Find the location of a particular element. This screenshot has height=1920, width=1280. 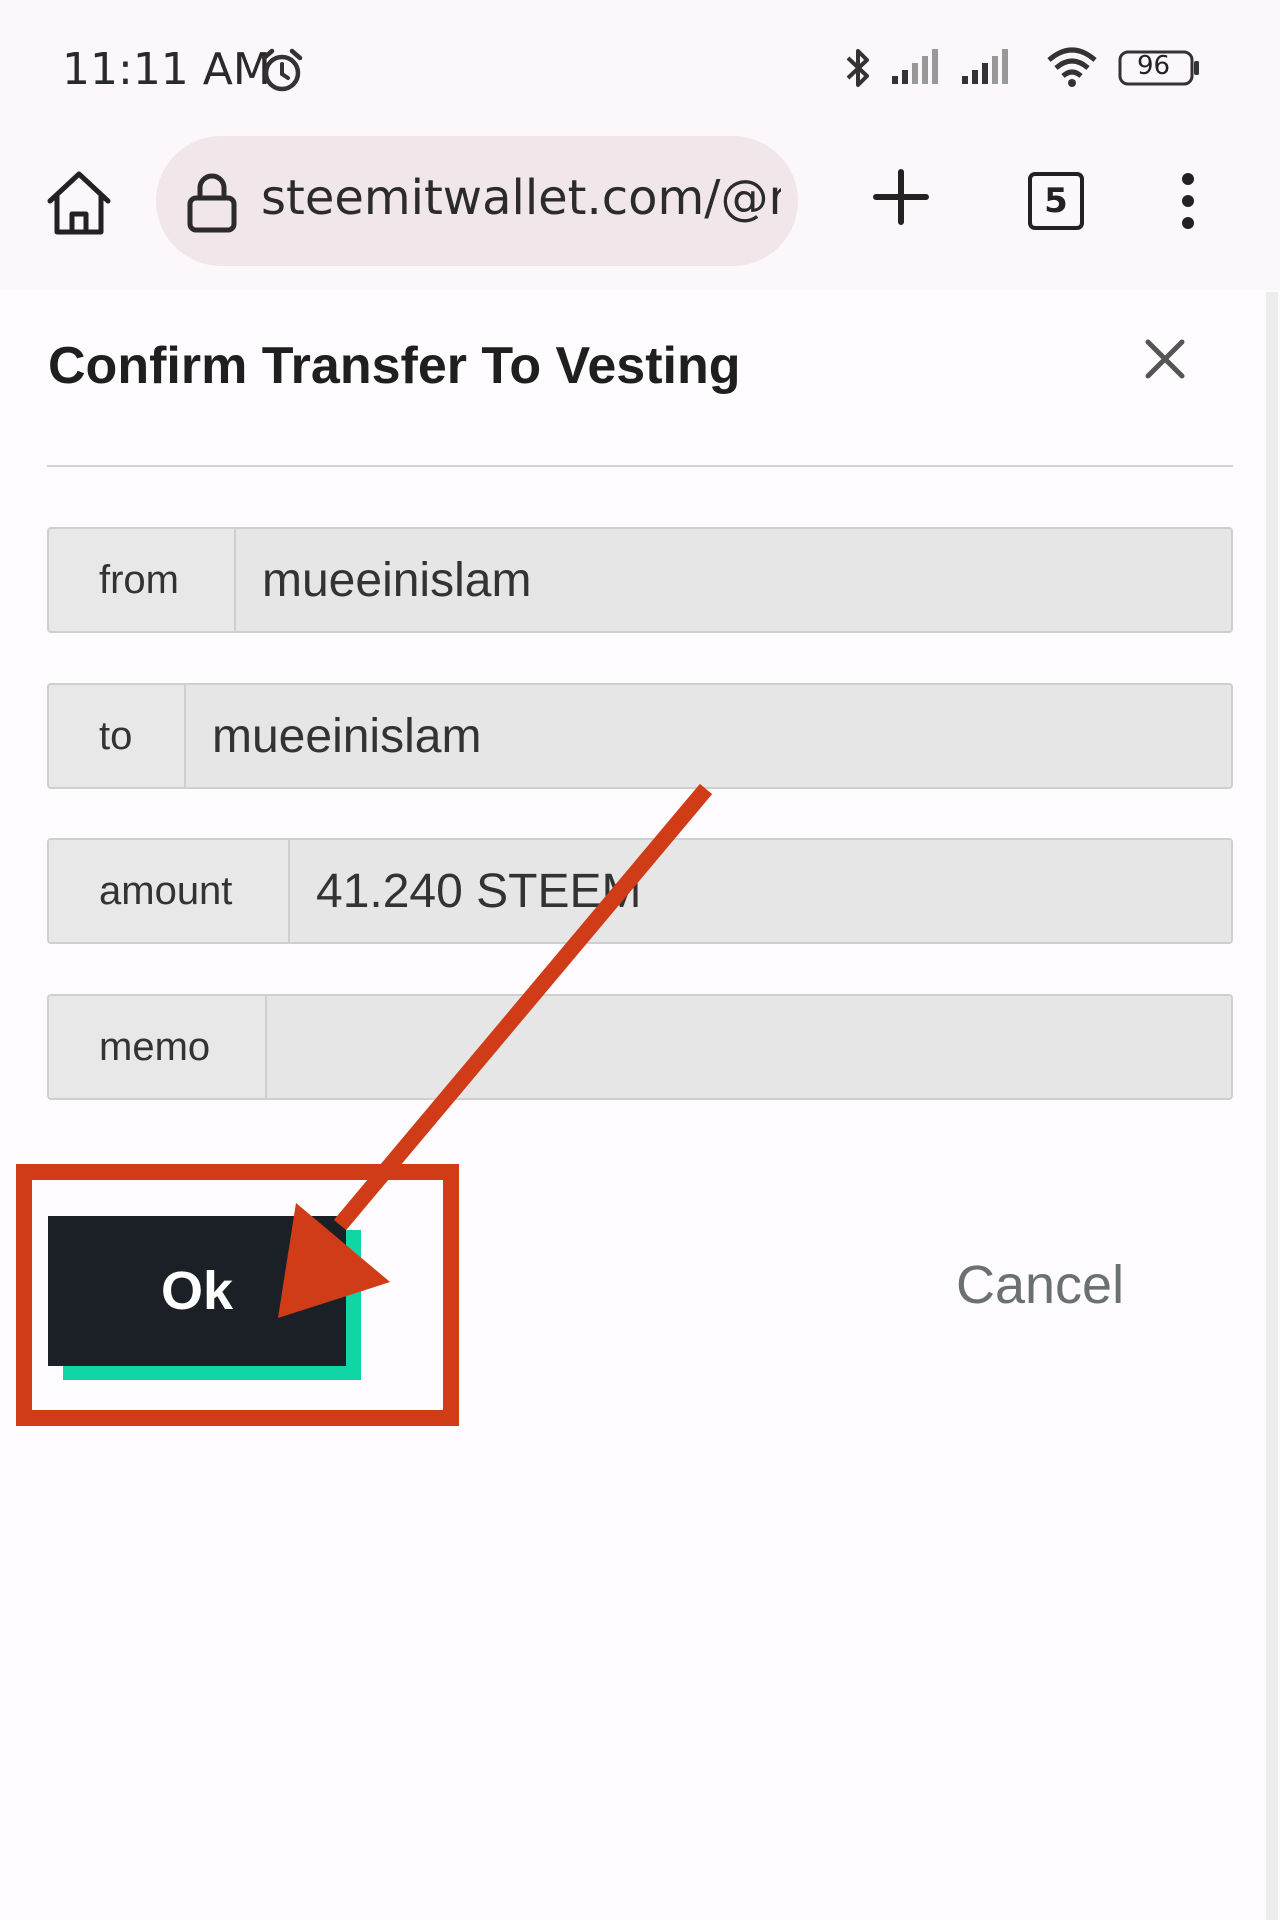

from-field: from mueeinislam is located at coordinates (640, 580).